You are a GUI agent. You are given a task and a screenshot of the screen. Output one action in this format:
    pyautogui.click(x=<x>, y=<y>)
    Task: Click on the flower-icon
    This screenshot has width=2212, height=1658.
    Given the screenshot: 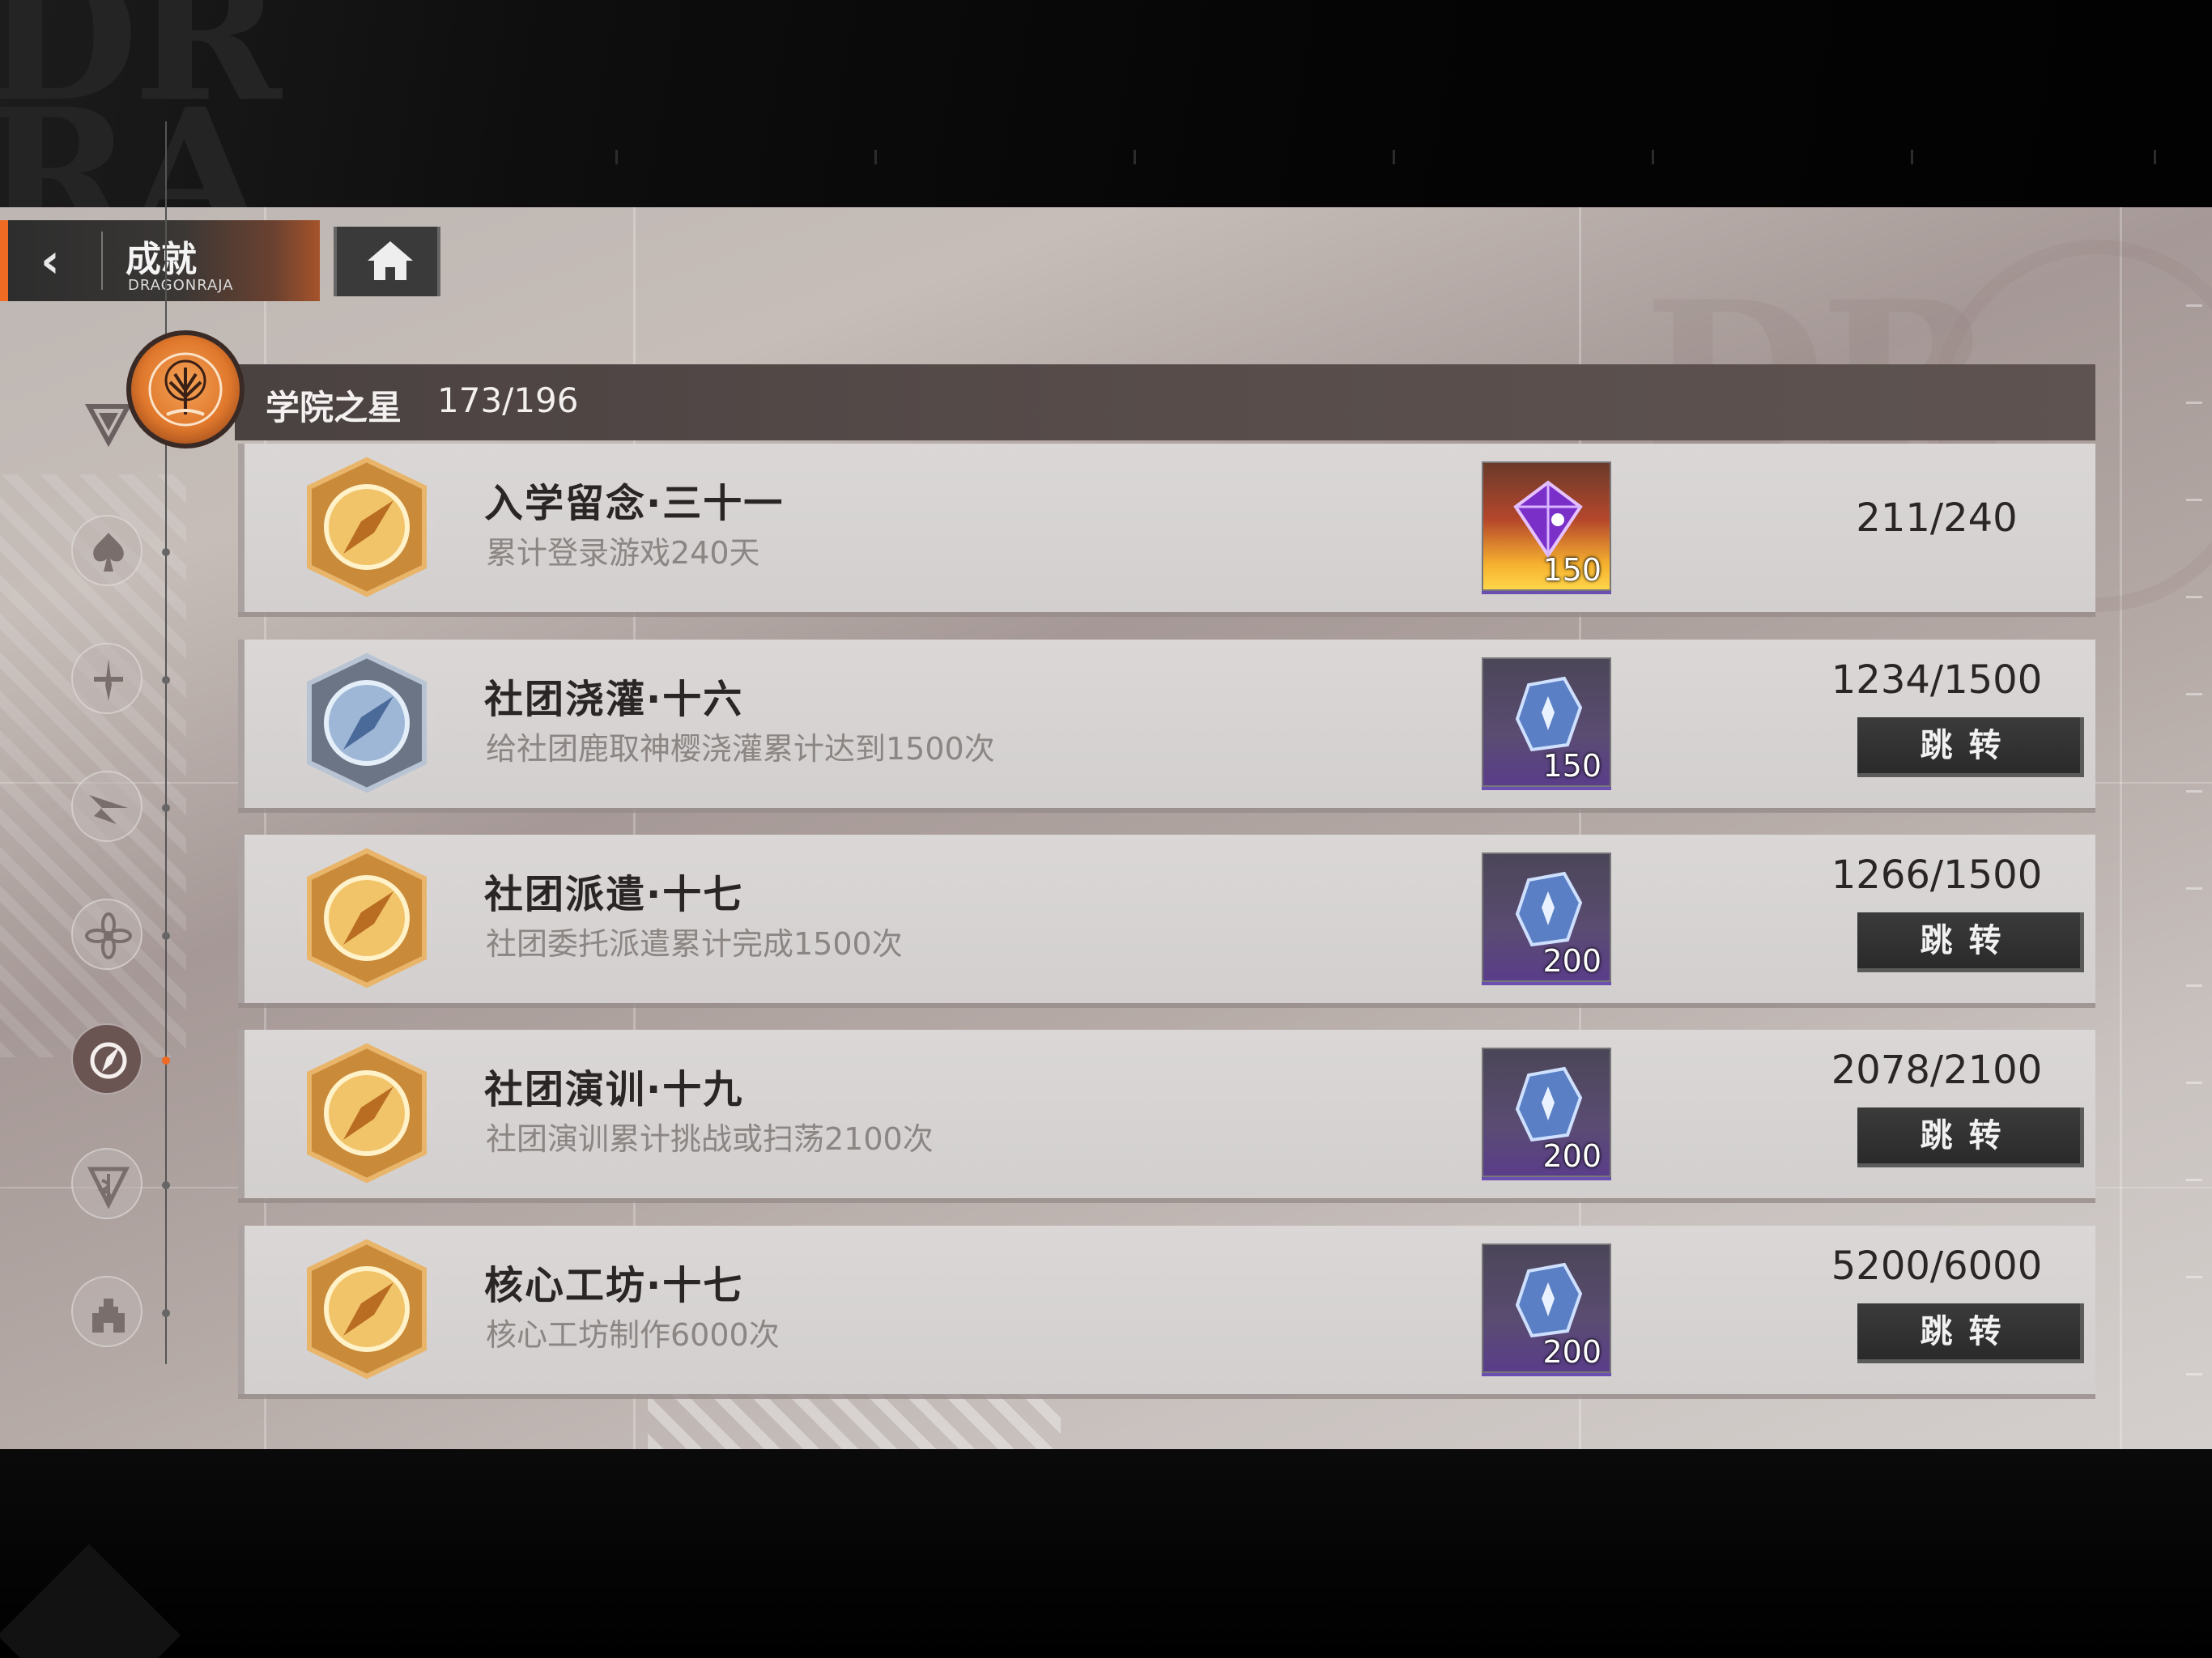 What is the action you would take?
    pyautogui.click(x=109, y=935)
    